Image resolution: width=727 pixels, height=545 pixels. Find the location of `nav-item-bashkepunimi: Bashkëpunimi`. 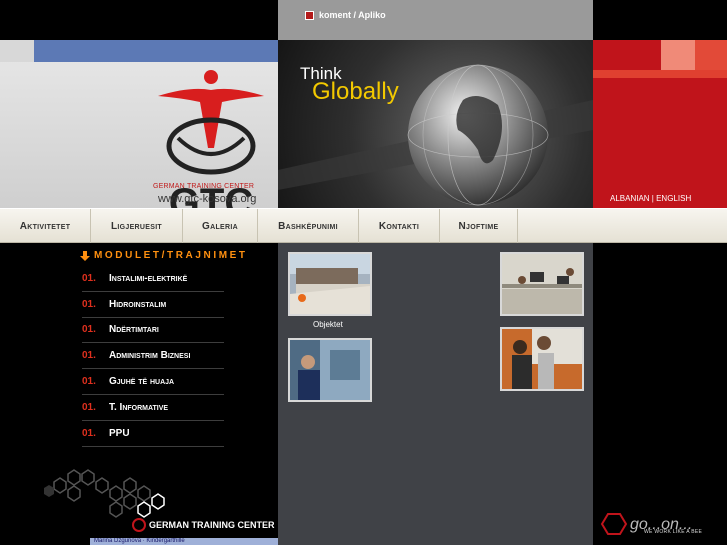

nav-item-bashkepunimi: Bashkëpunimi is located at coordinates (308, 226).